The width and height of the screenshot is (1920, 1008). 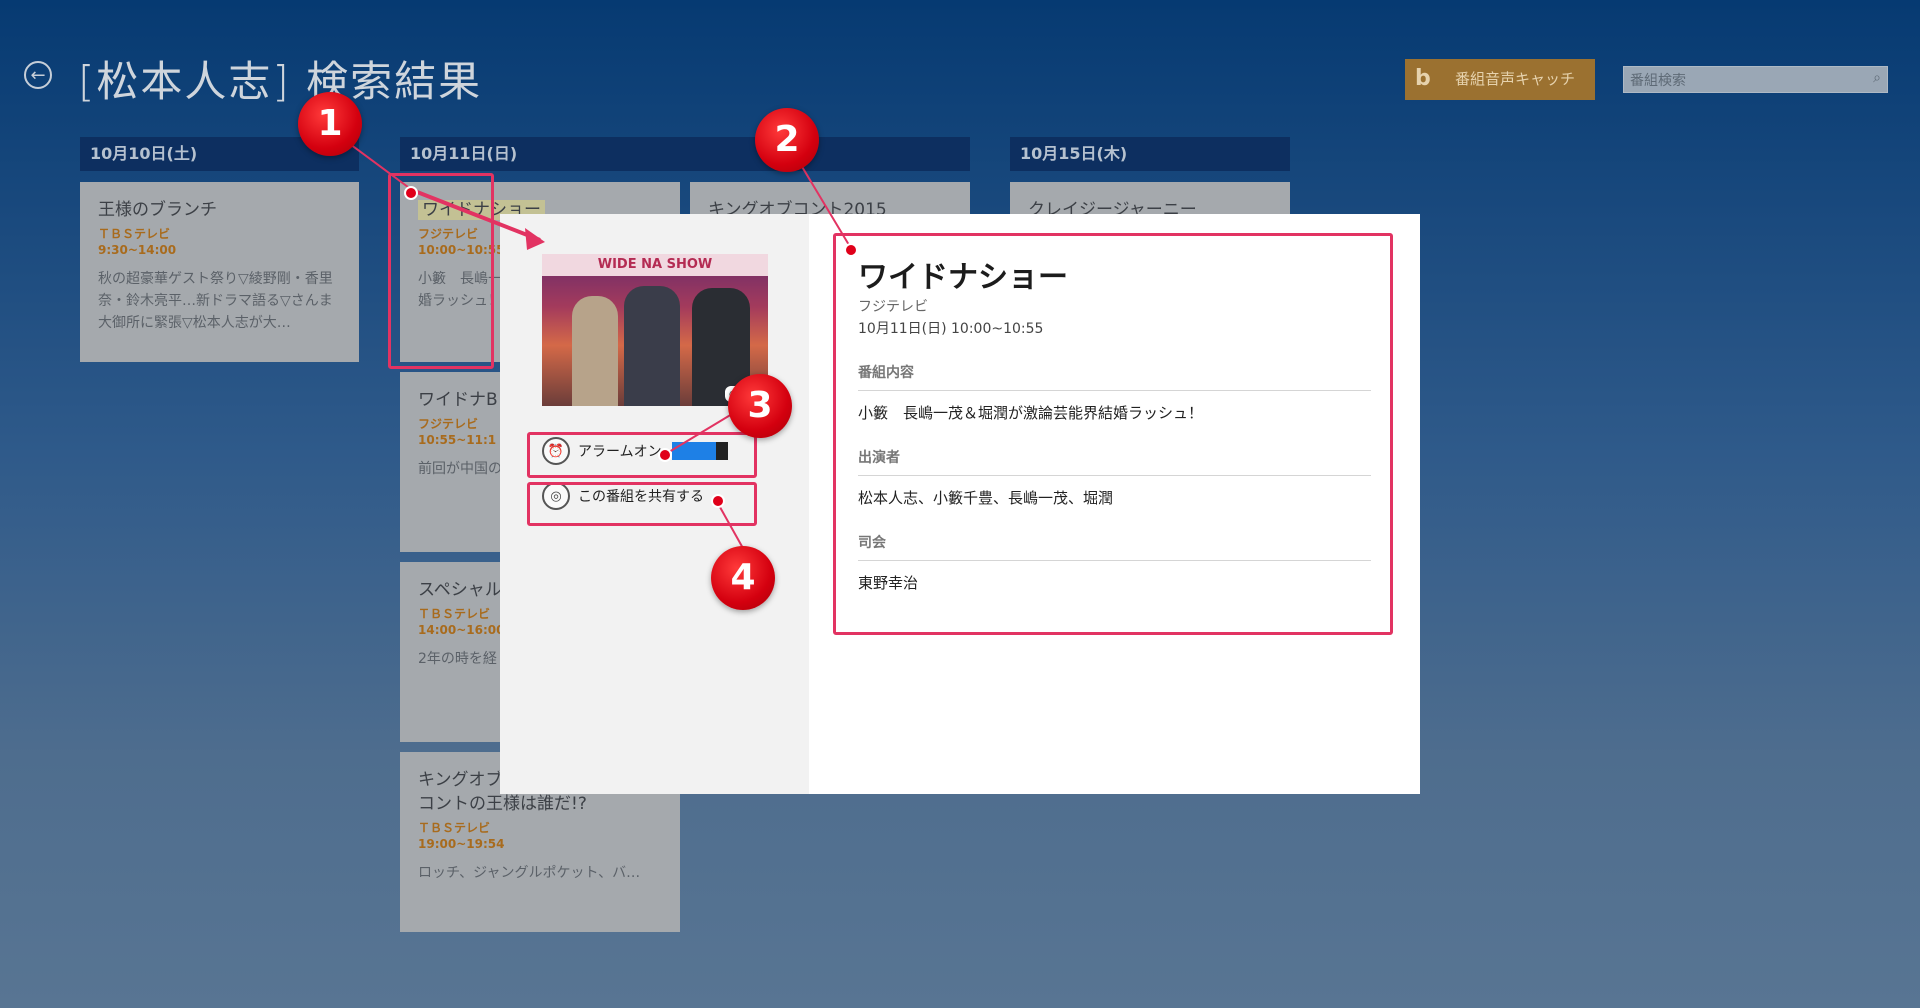 I want to click on callout-badge: 4, so click(x=743, y=578).